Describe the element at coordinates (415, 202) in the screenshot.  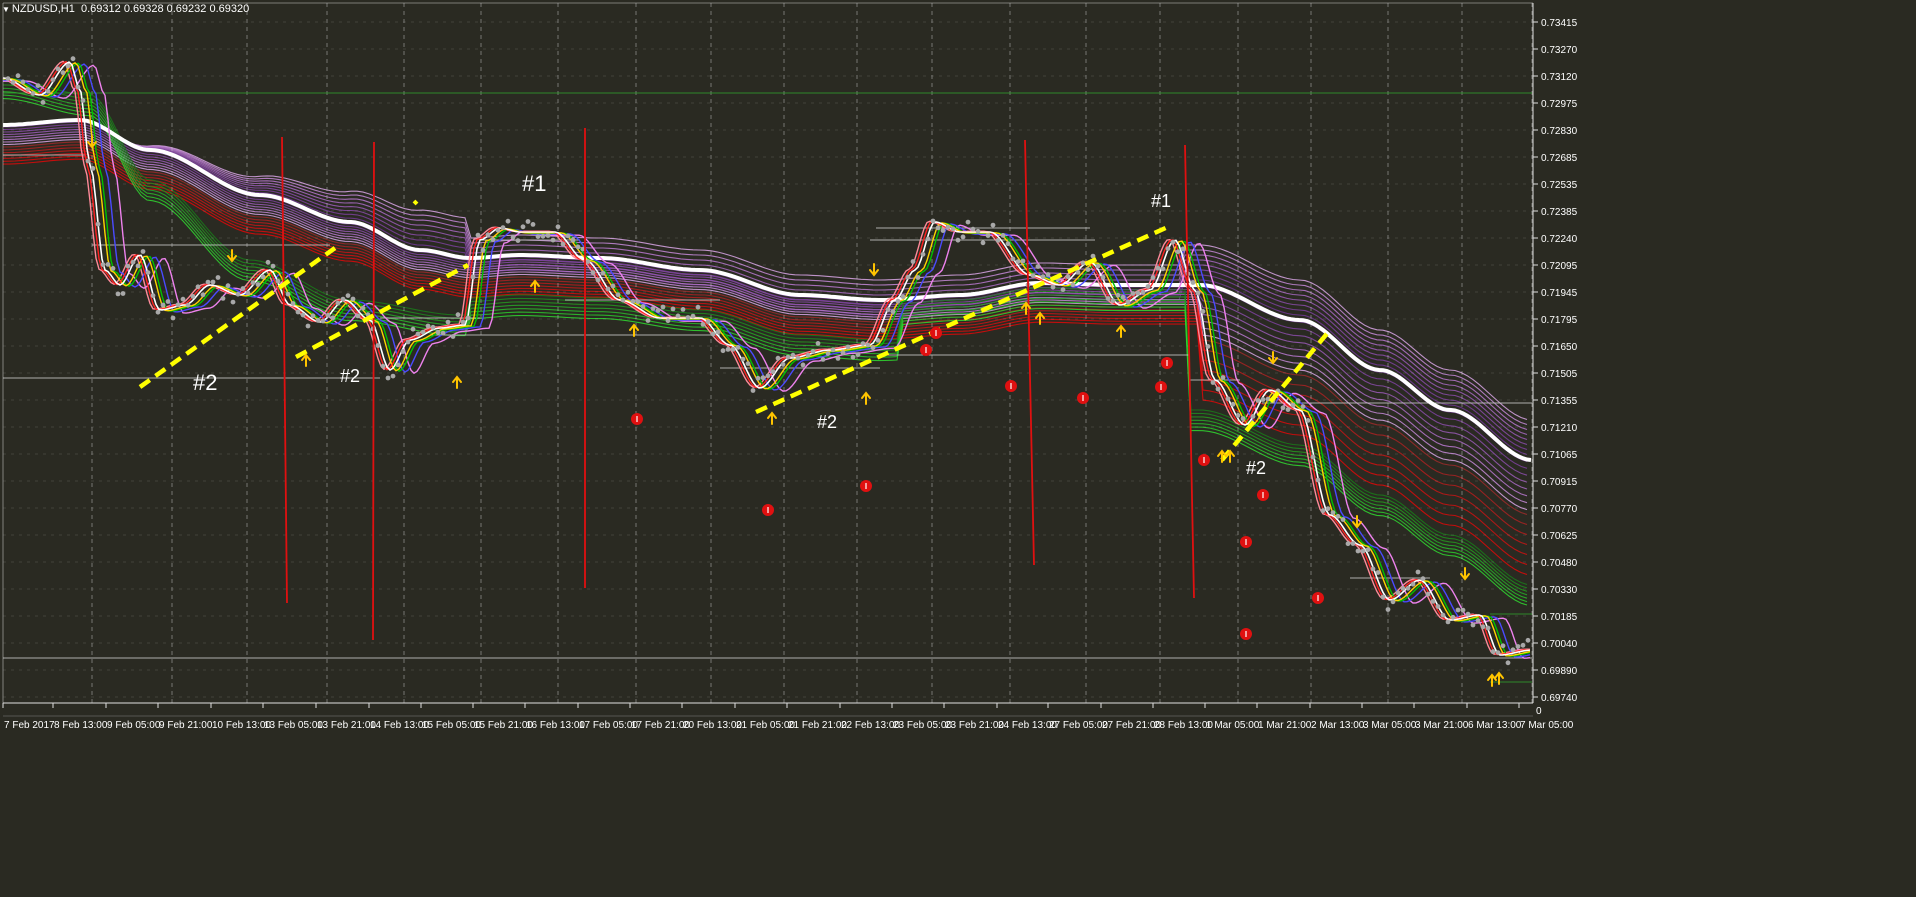
I see `trend-tick` at that location.